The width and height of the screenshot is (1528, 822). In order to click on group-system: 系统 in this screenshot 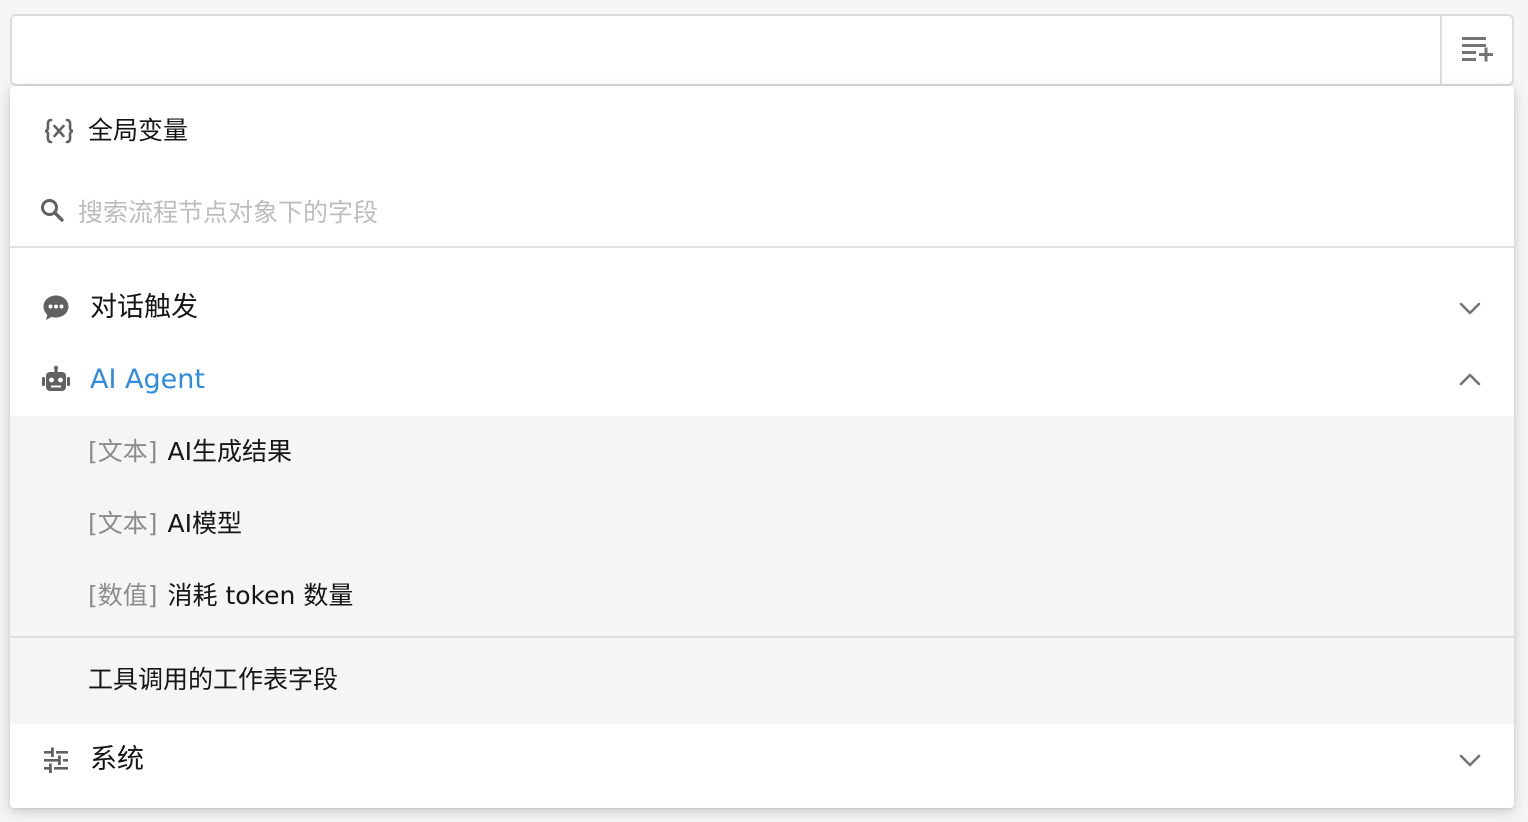, I will do `click(762, 760)`.